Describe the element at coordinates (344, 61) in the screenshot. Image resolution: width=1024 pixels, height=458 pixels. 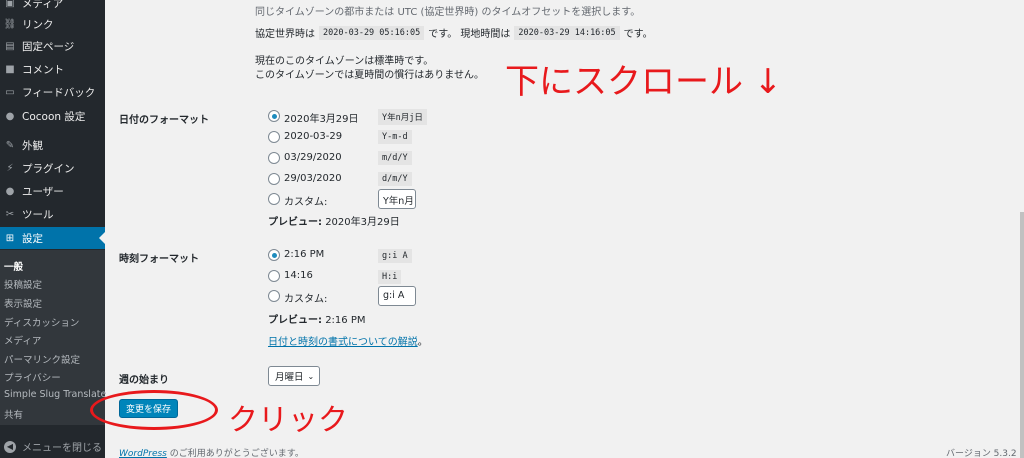
I see `timezone-note-standard: 現在のこのタイムゾーンは標準時です。` at that location.